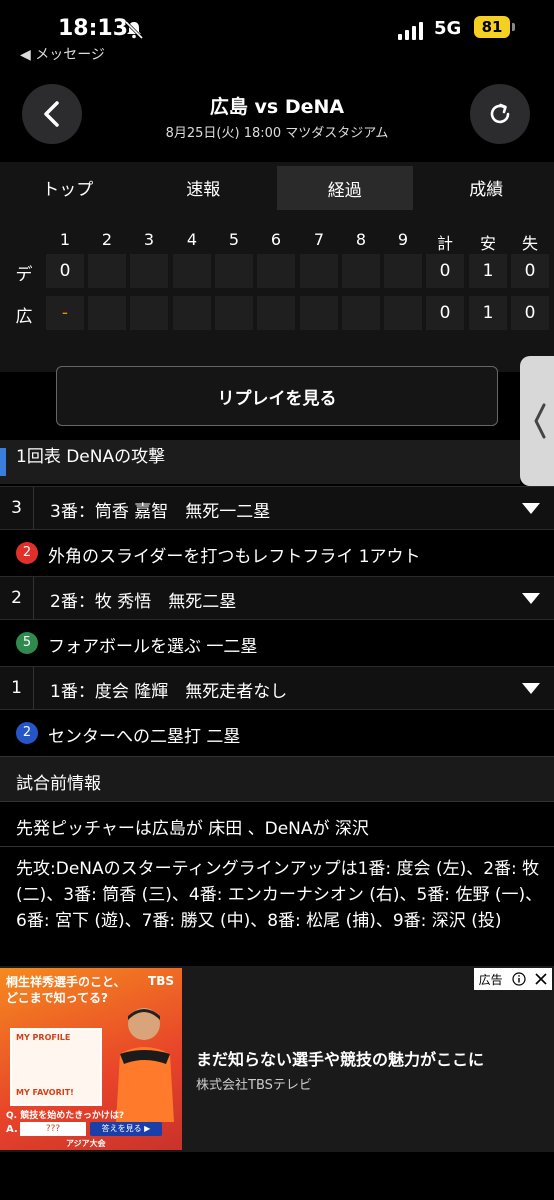  I want to click on tab-bar: トップ 速報 経過 成績, so click(277, 187).